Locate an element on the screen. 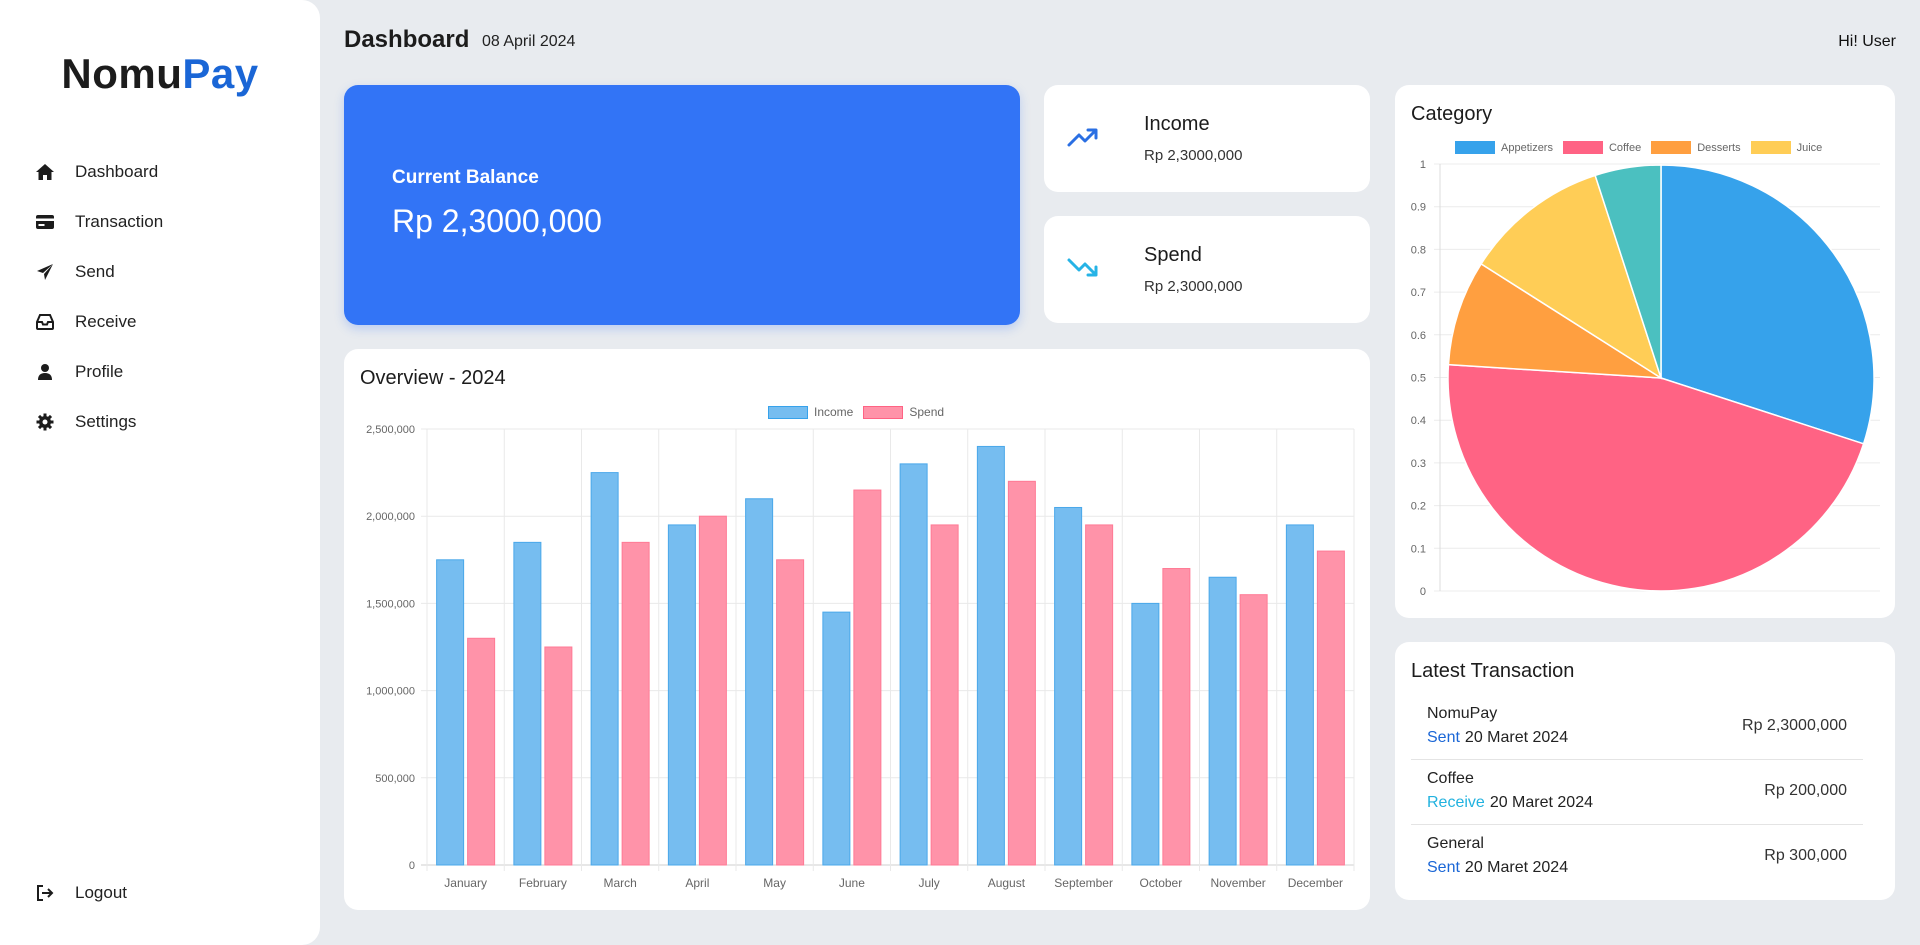  sidebar-item-send: Send is located at coordinates (162, 272).